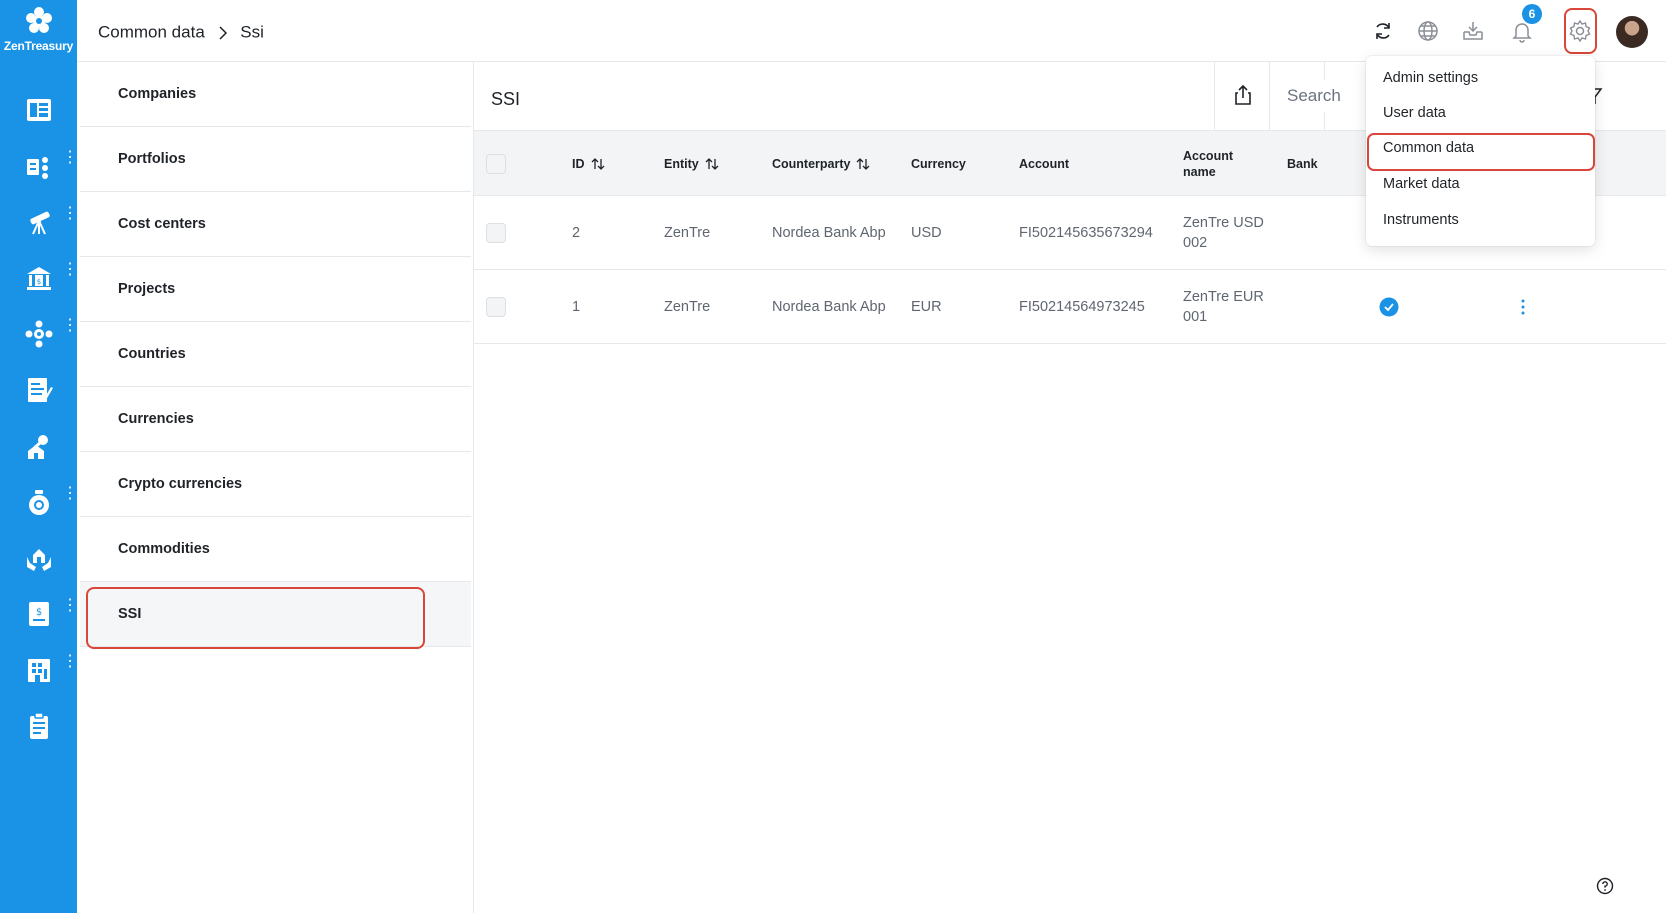 The height and width of the screenshot is (913, 1666). I want to click on telescope-icon, so click(40, 223).